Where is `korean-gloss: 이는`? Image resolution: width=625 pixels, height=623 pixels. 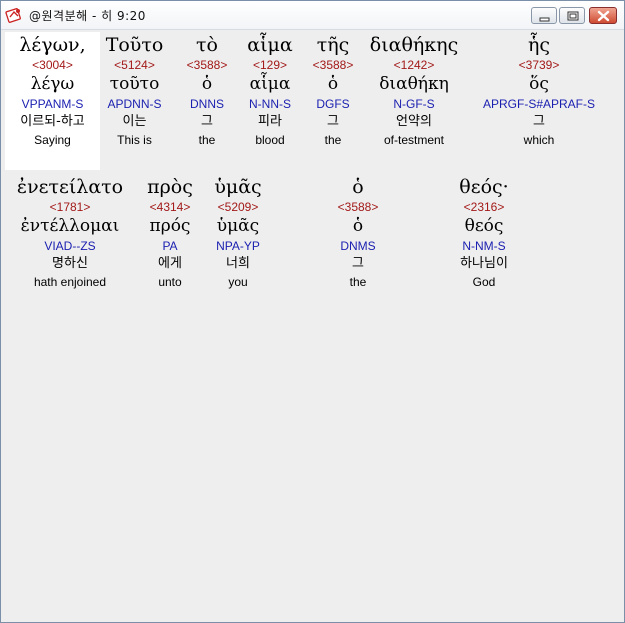
korean-gloss: 이는 is located at coordinates (134, 121).